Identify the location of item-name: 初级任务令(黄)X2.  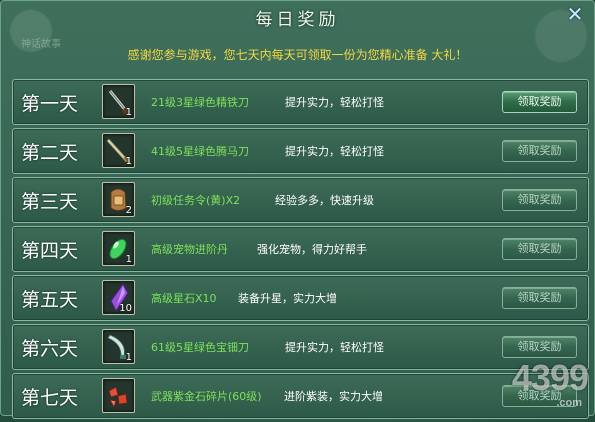
(196, 200).